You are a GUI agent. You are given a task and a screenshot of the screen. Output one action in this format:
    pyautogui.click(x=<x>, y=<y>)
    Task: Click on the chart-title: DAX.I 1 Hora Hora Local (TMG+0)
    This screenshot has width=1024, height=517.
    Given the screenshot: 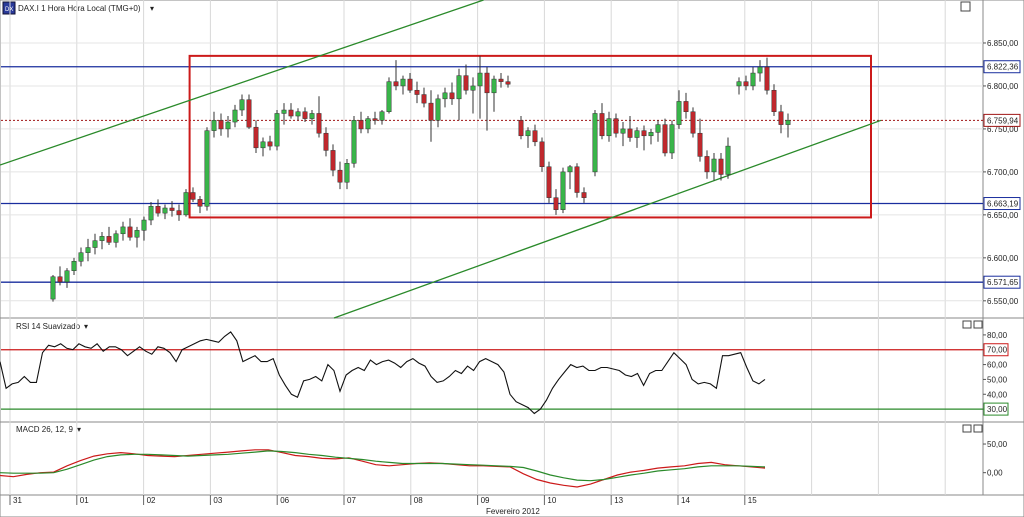 What is the action you would take?
    pyautogui.click(x=79, y=8)
    